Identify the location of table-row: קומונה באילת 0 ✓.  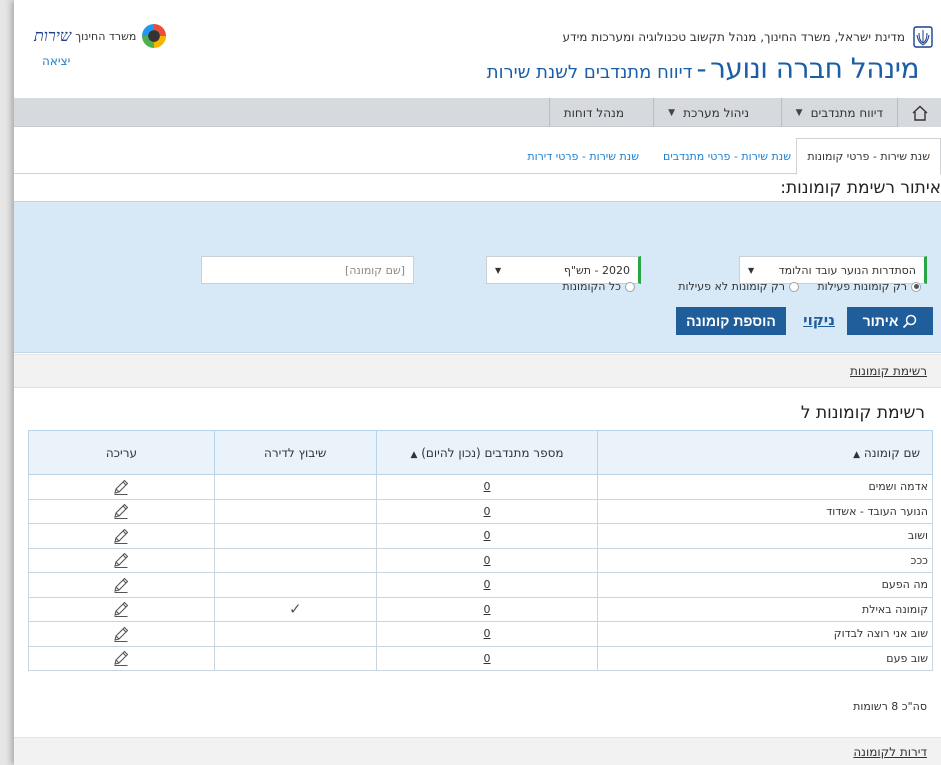
(480, 609).